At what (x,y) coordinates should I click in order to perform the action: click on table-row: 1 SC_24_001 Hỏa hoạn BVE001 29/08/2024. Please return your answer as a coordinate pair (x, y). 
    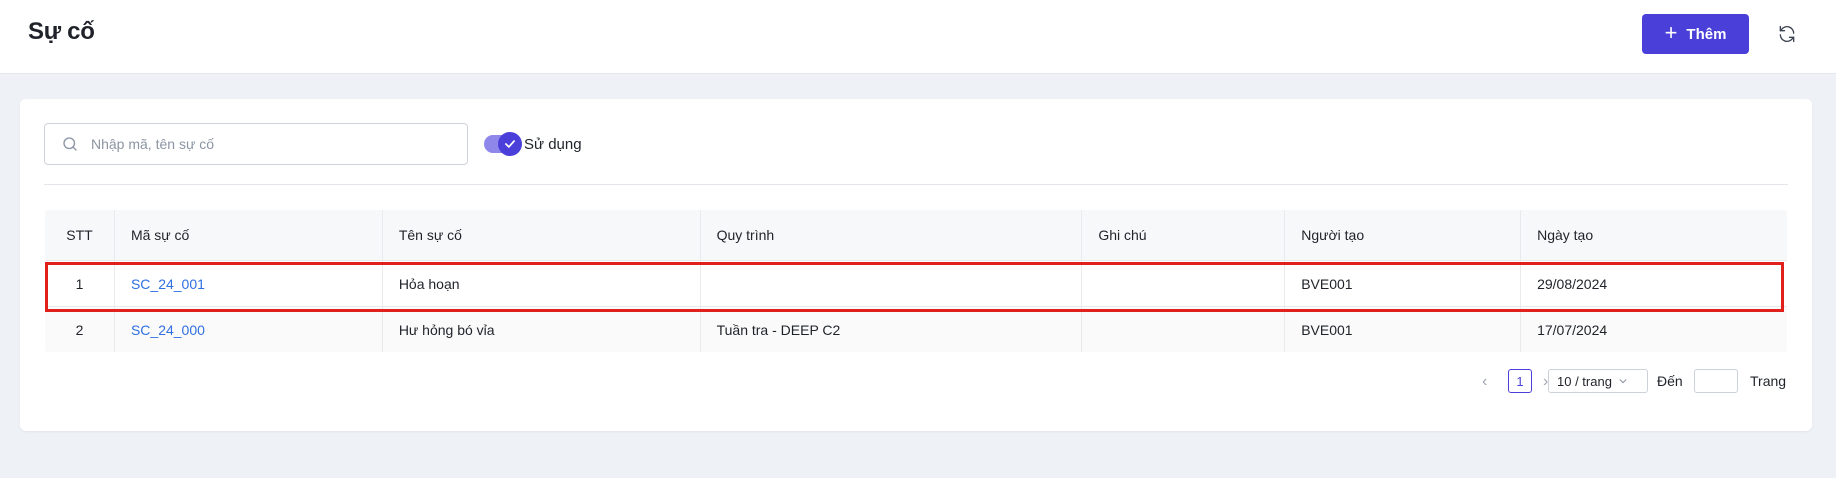
    Looking at the image, I should click on (916, 283).